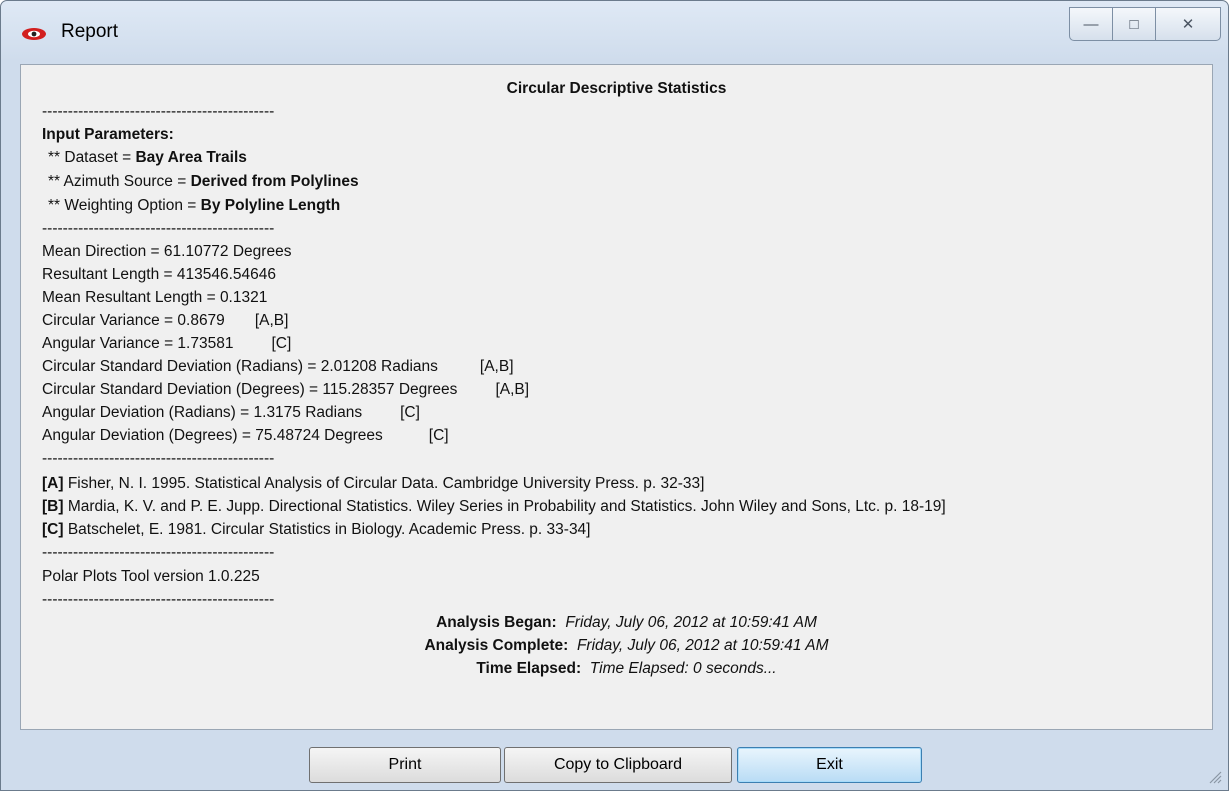 The height and width of the screenshot is (793, 1231). What do you see at coordinates (108, 134) in the screenshot?
I see `input-parameters-header: Input Parameters:` at bounding box center [108, 134].